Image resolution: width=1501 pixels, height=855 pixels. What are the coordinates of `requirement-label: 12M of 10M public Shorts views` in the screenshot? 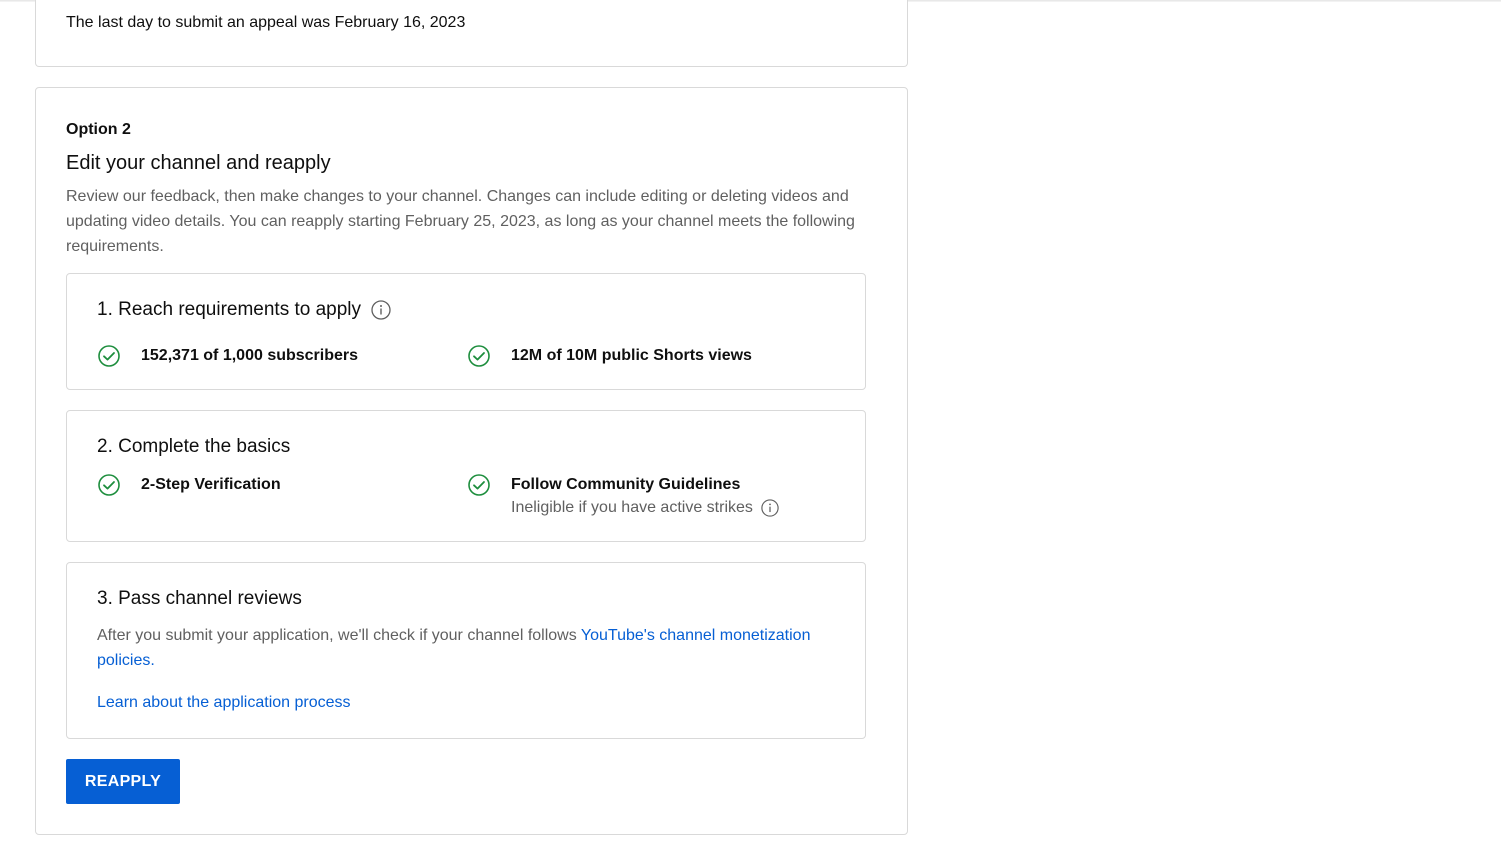 It's located at (631, 355).